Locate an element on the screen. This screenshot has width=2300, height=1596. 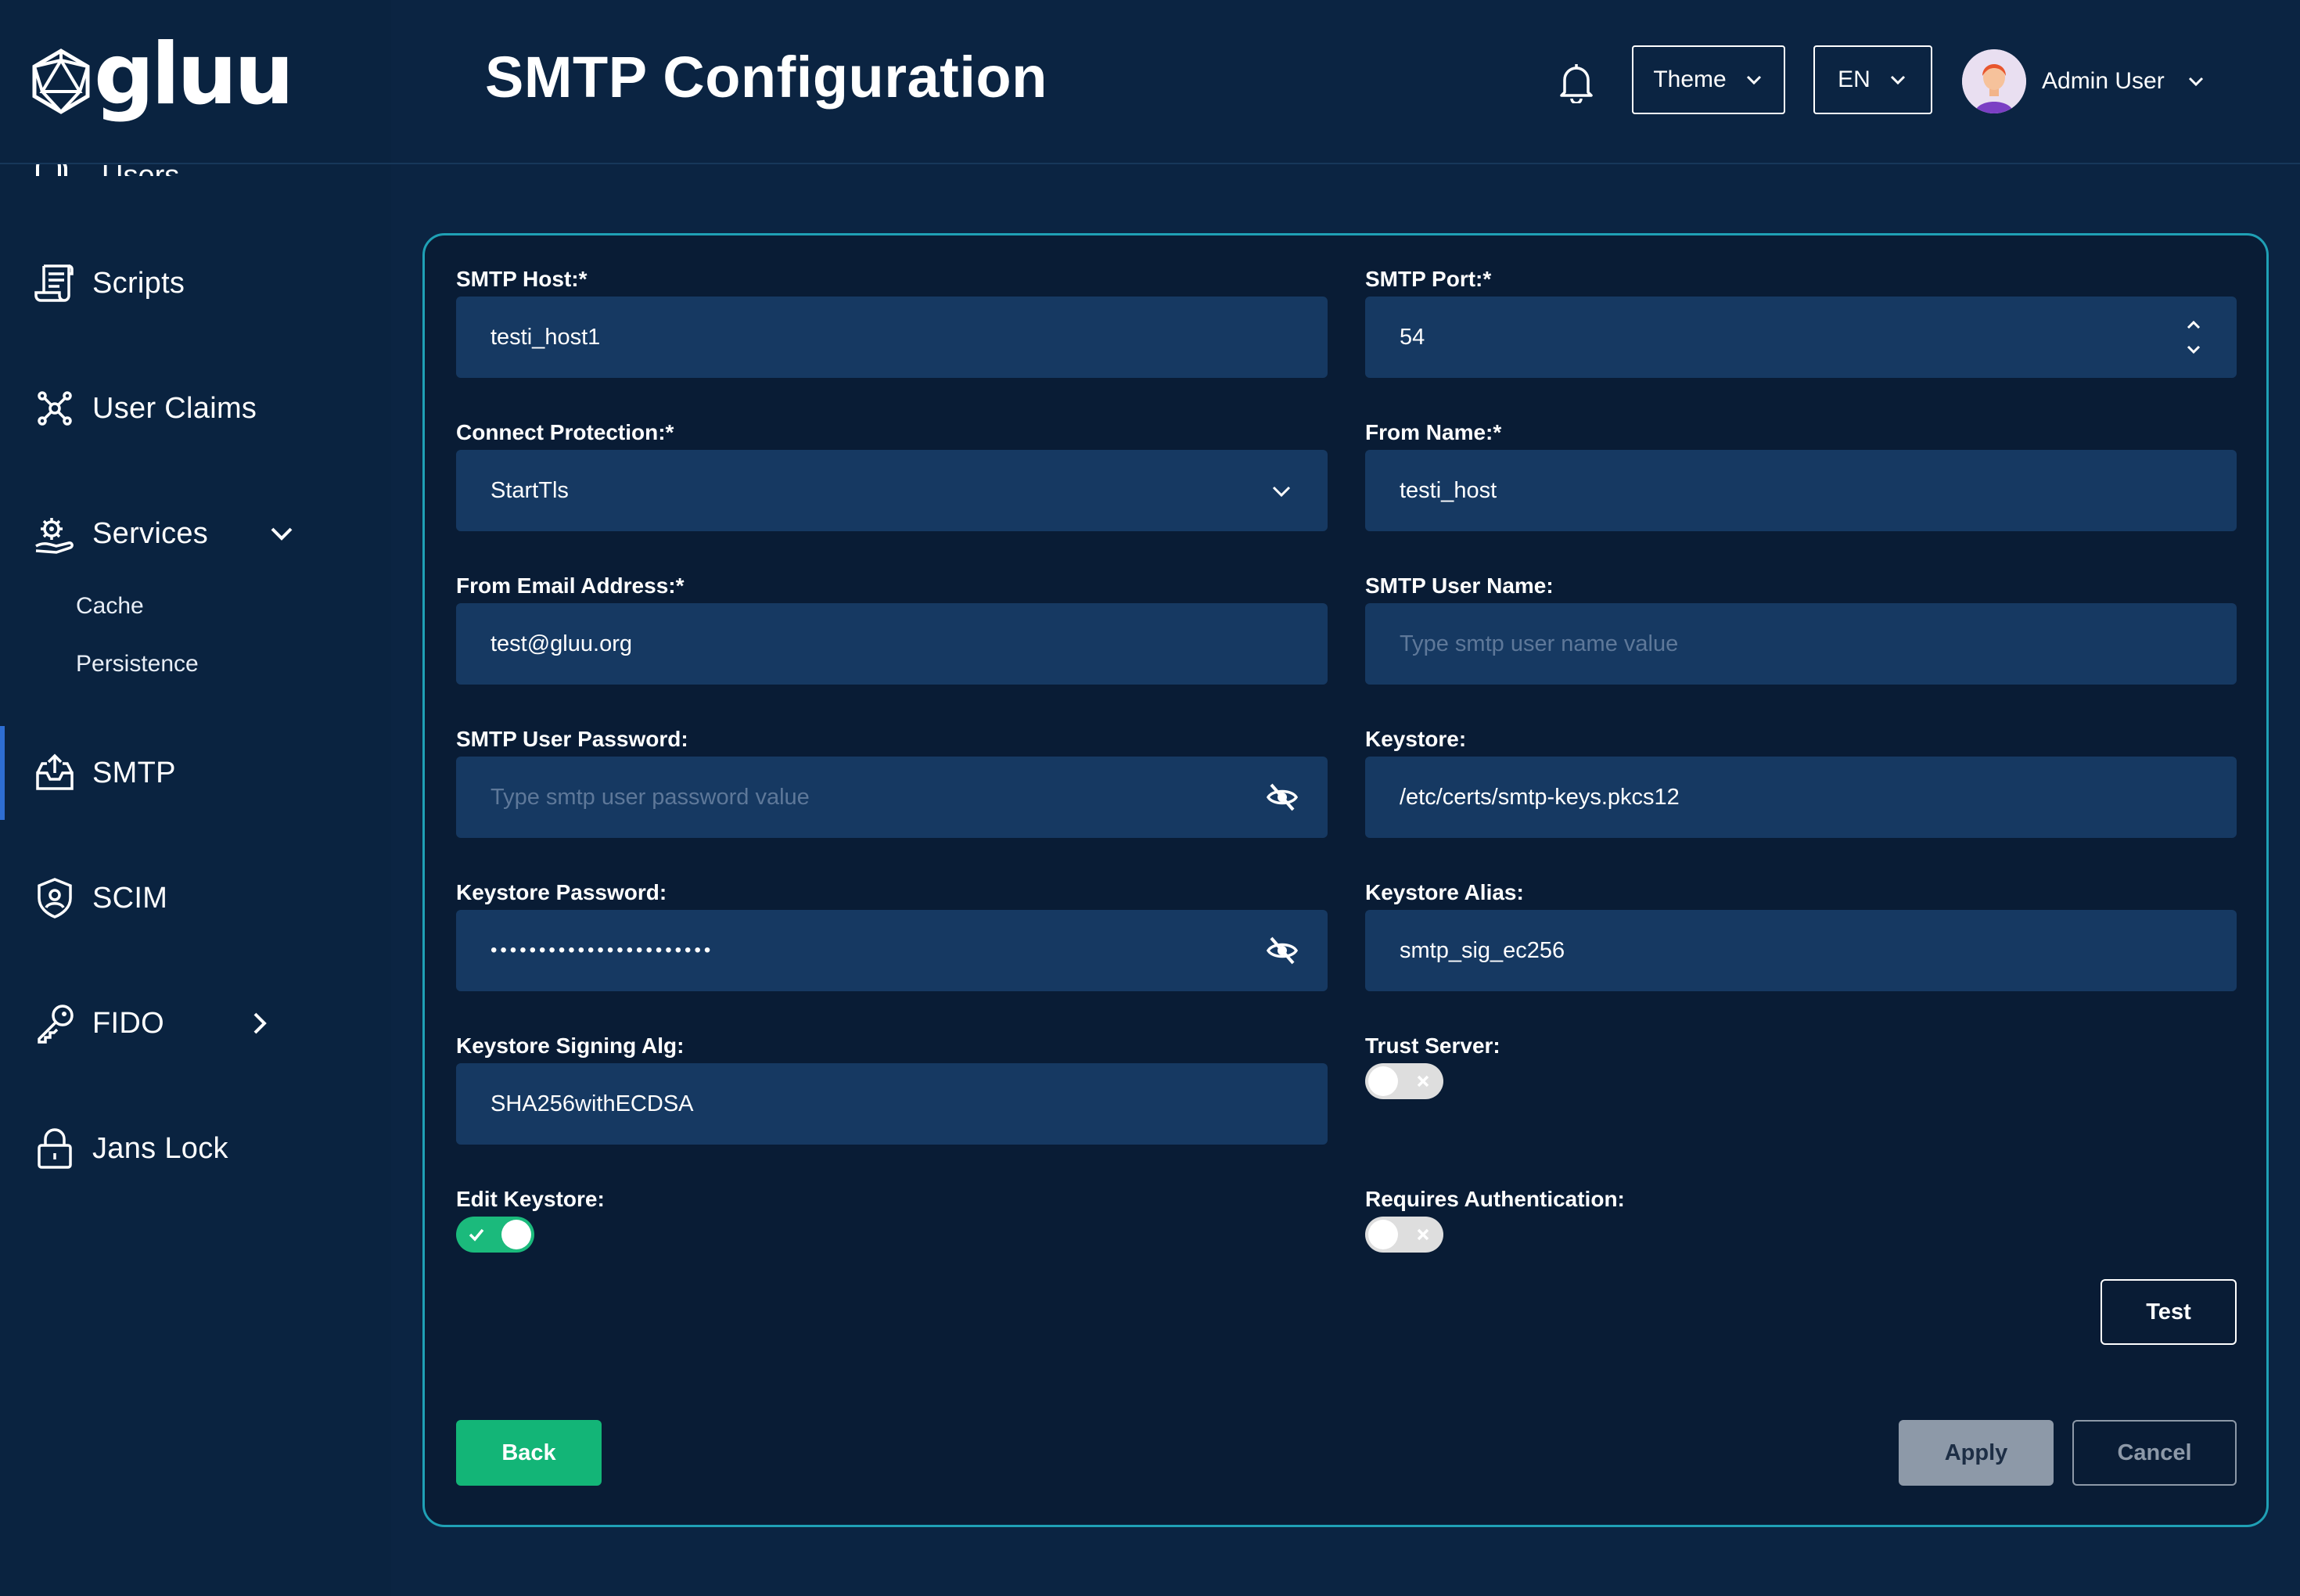
sidebar-item-label: Scripts is located at coordinates (138, 283).